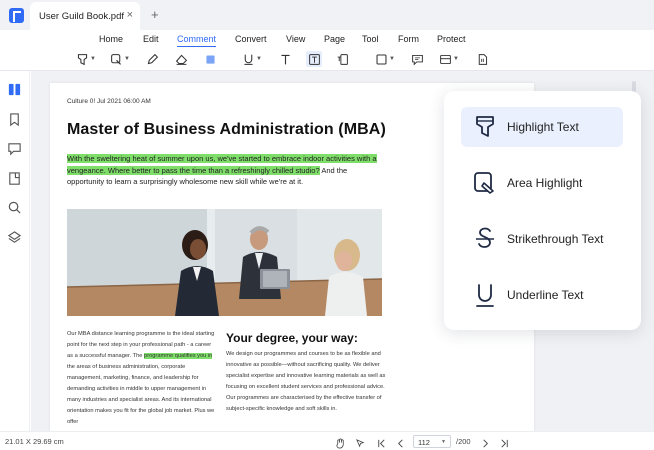  What do you see at coordinates (451, 39) in the screenshot?
I see `menu-protect: Protect` at bounding box center [451, 39].